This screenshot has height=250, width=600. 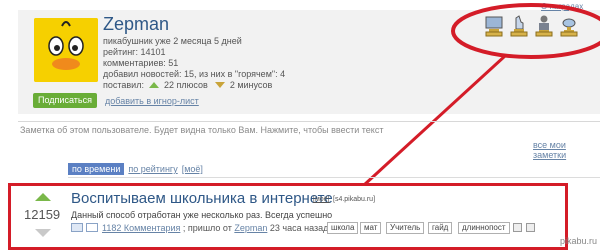 What do you see at coordinates (134, 52) in the screenshot?
I see `rating-stat: рейтинг: 14101` at bounding box center [134, 52].